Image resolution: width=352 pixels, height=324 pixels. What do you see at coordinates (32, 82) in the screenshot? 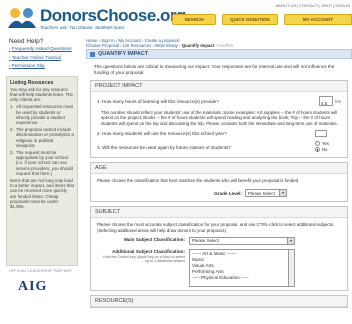
I see `listing-title: Listing Resources` at bounding box center [32, 82].